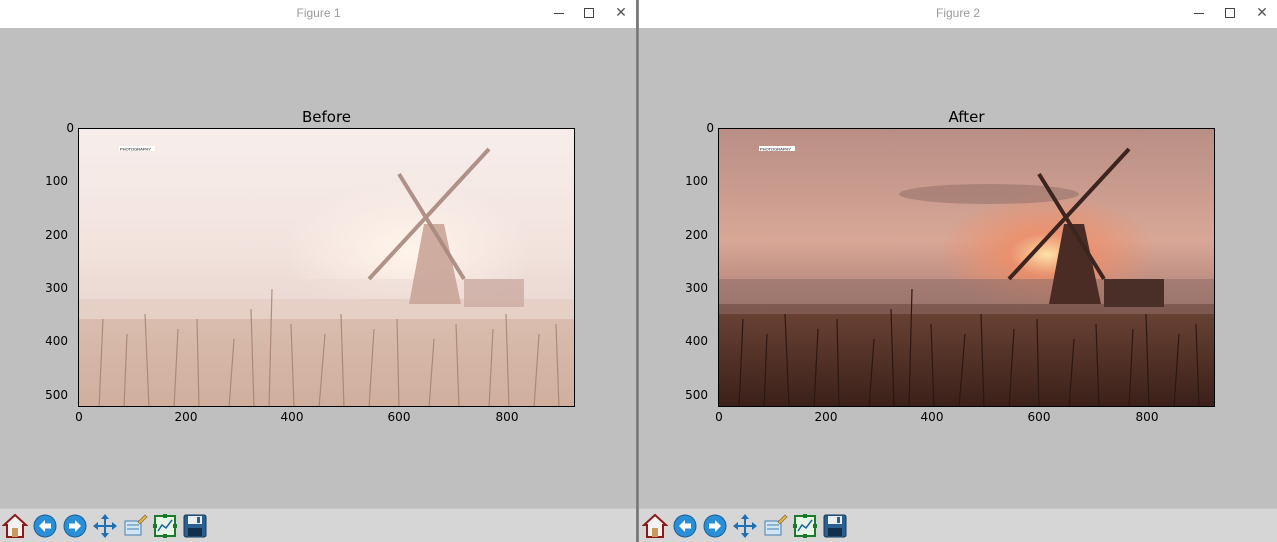  I want to click on window-titlebar: Figure 2 ✕, so click(958, 14).